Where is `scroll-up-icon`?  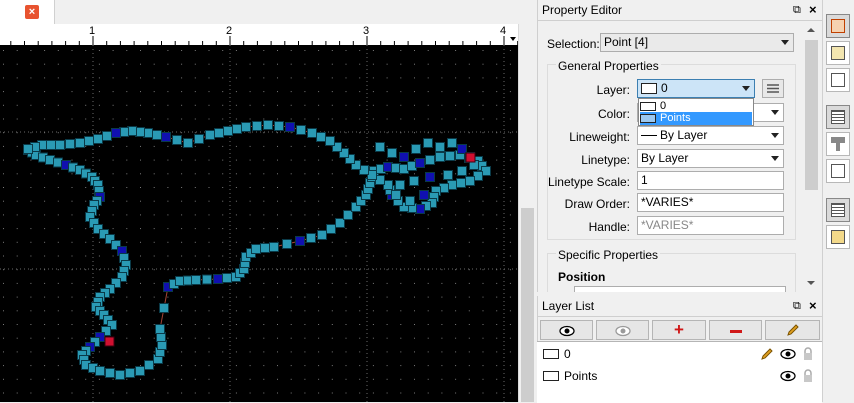
scroll-up-icon is located at coordinates (811, 30).